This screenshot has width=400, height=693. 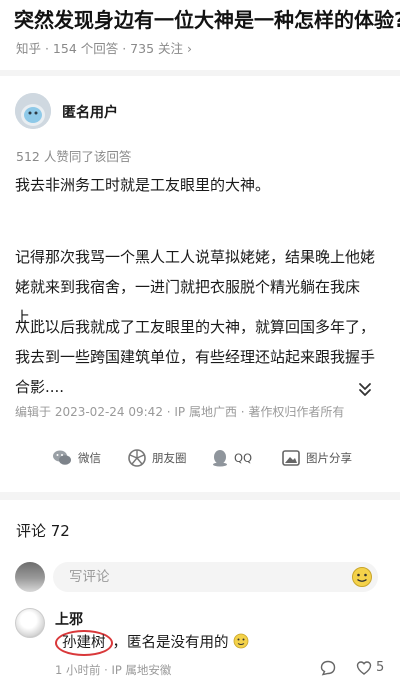 What do you see at coordinates (89, 458) in the screenshot?
I see `share-label: 微信` at bounding box center [89, 458].